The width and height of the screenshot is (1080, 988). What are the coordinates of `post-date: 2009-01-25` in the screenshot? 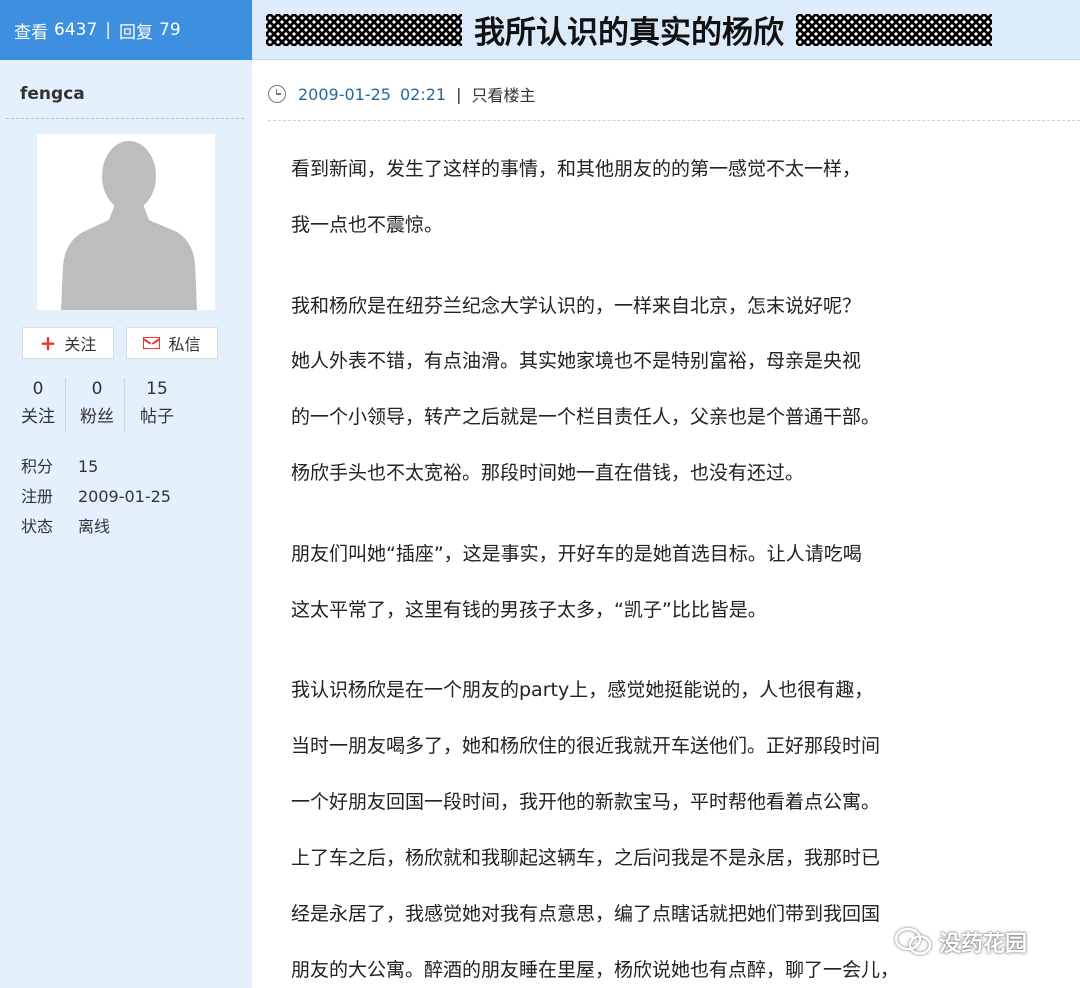 It's located at (344, 94).